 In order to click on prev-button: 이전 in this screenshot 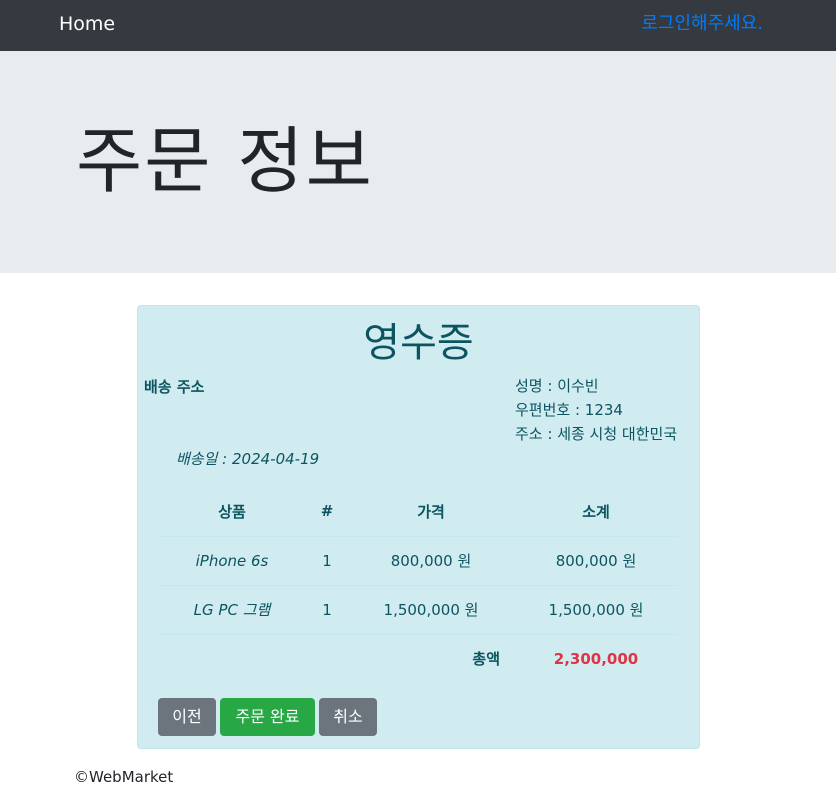, I will do `click(187, 717)`.